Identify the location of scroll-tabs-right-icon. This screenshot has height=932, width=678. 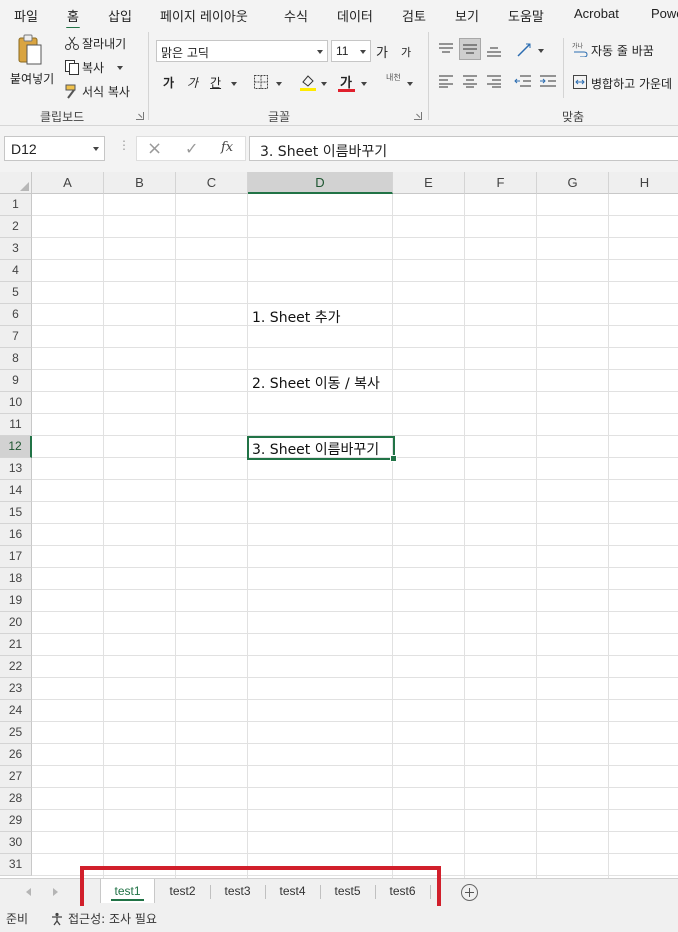
(55, 892).